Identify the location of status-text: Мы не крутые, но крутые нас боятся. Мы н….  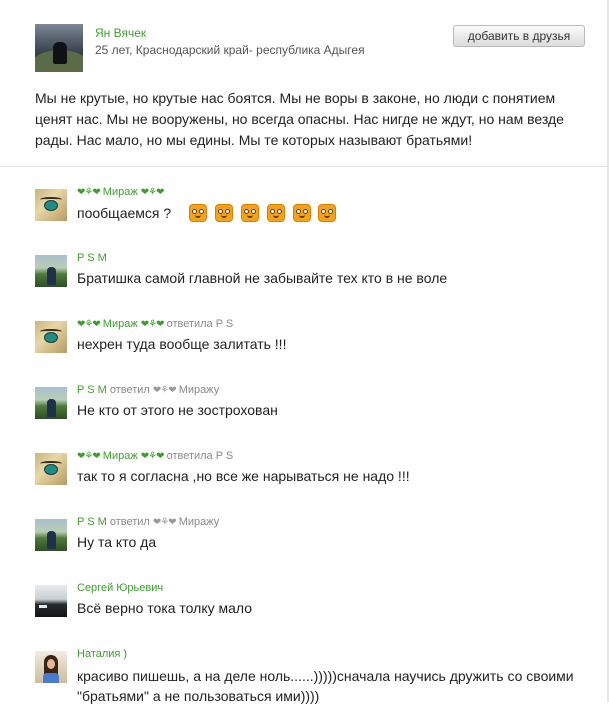
(299, 119).